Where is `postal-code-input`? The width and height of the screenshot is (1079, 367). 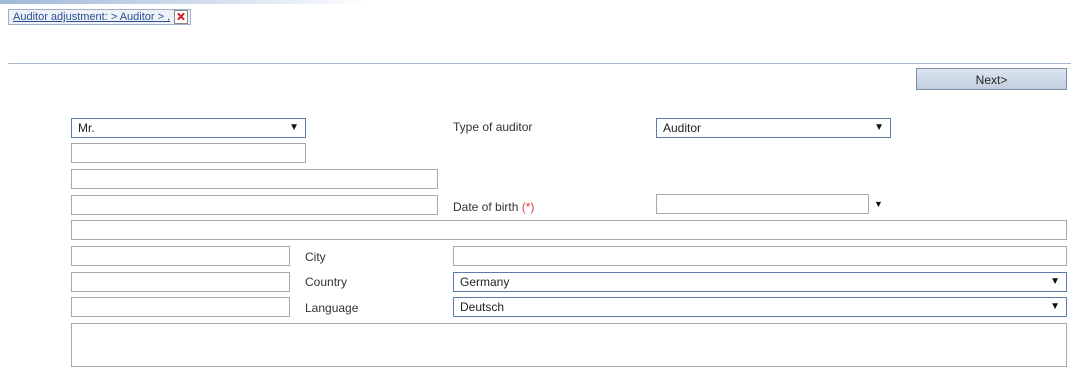
postal-code-input is located at coordinates (180, 256).